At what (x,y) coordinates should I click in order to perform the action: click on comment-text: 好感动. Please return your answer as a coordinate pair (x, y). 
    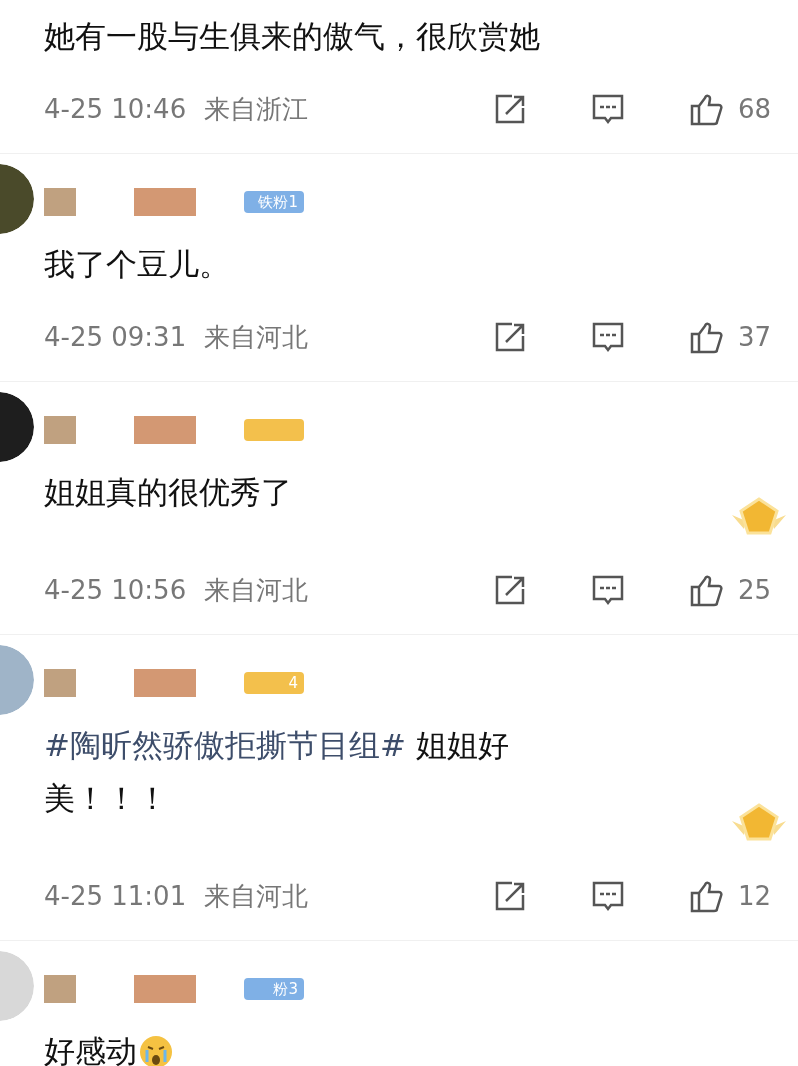
    Looking at the image, I should click on (108, 1045).